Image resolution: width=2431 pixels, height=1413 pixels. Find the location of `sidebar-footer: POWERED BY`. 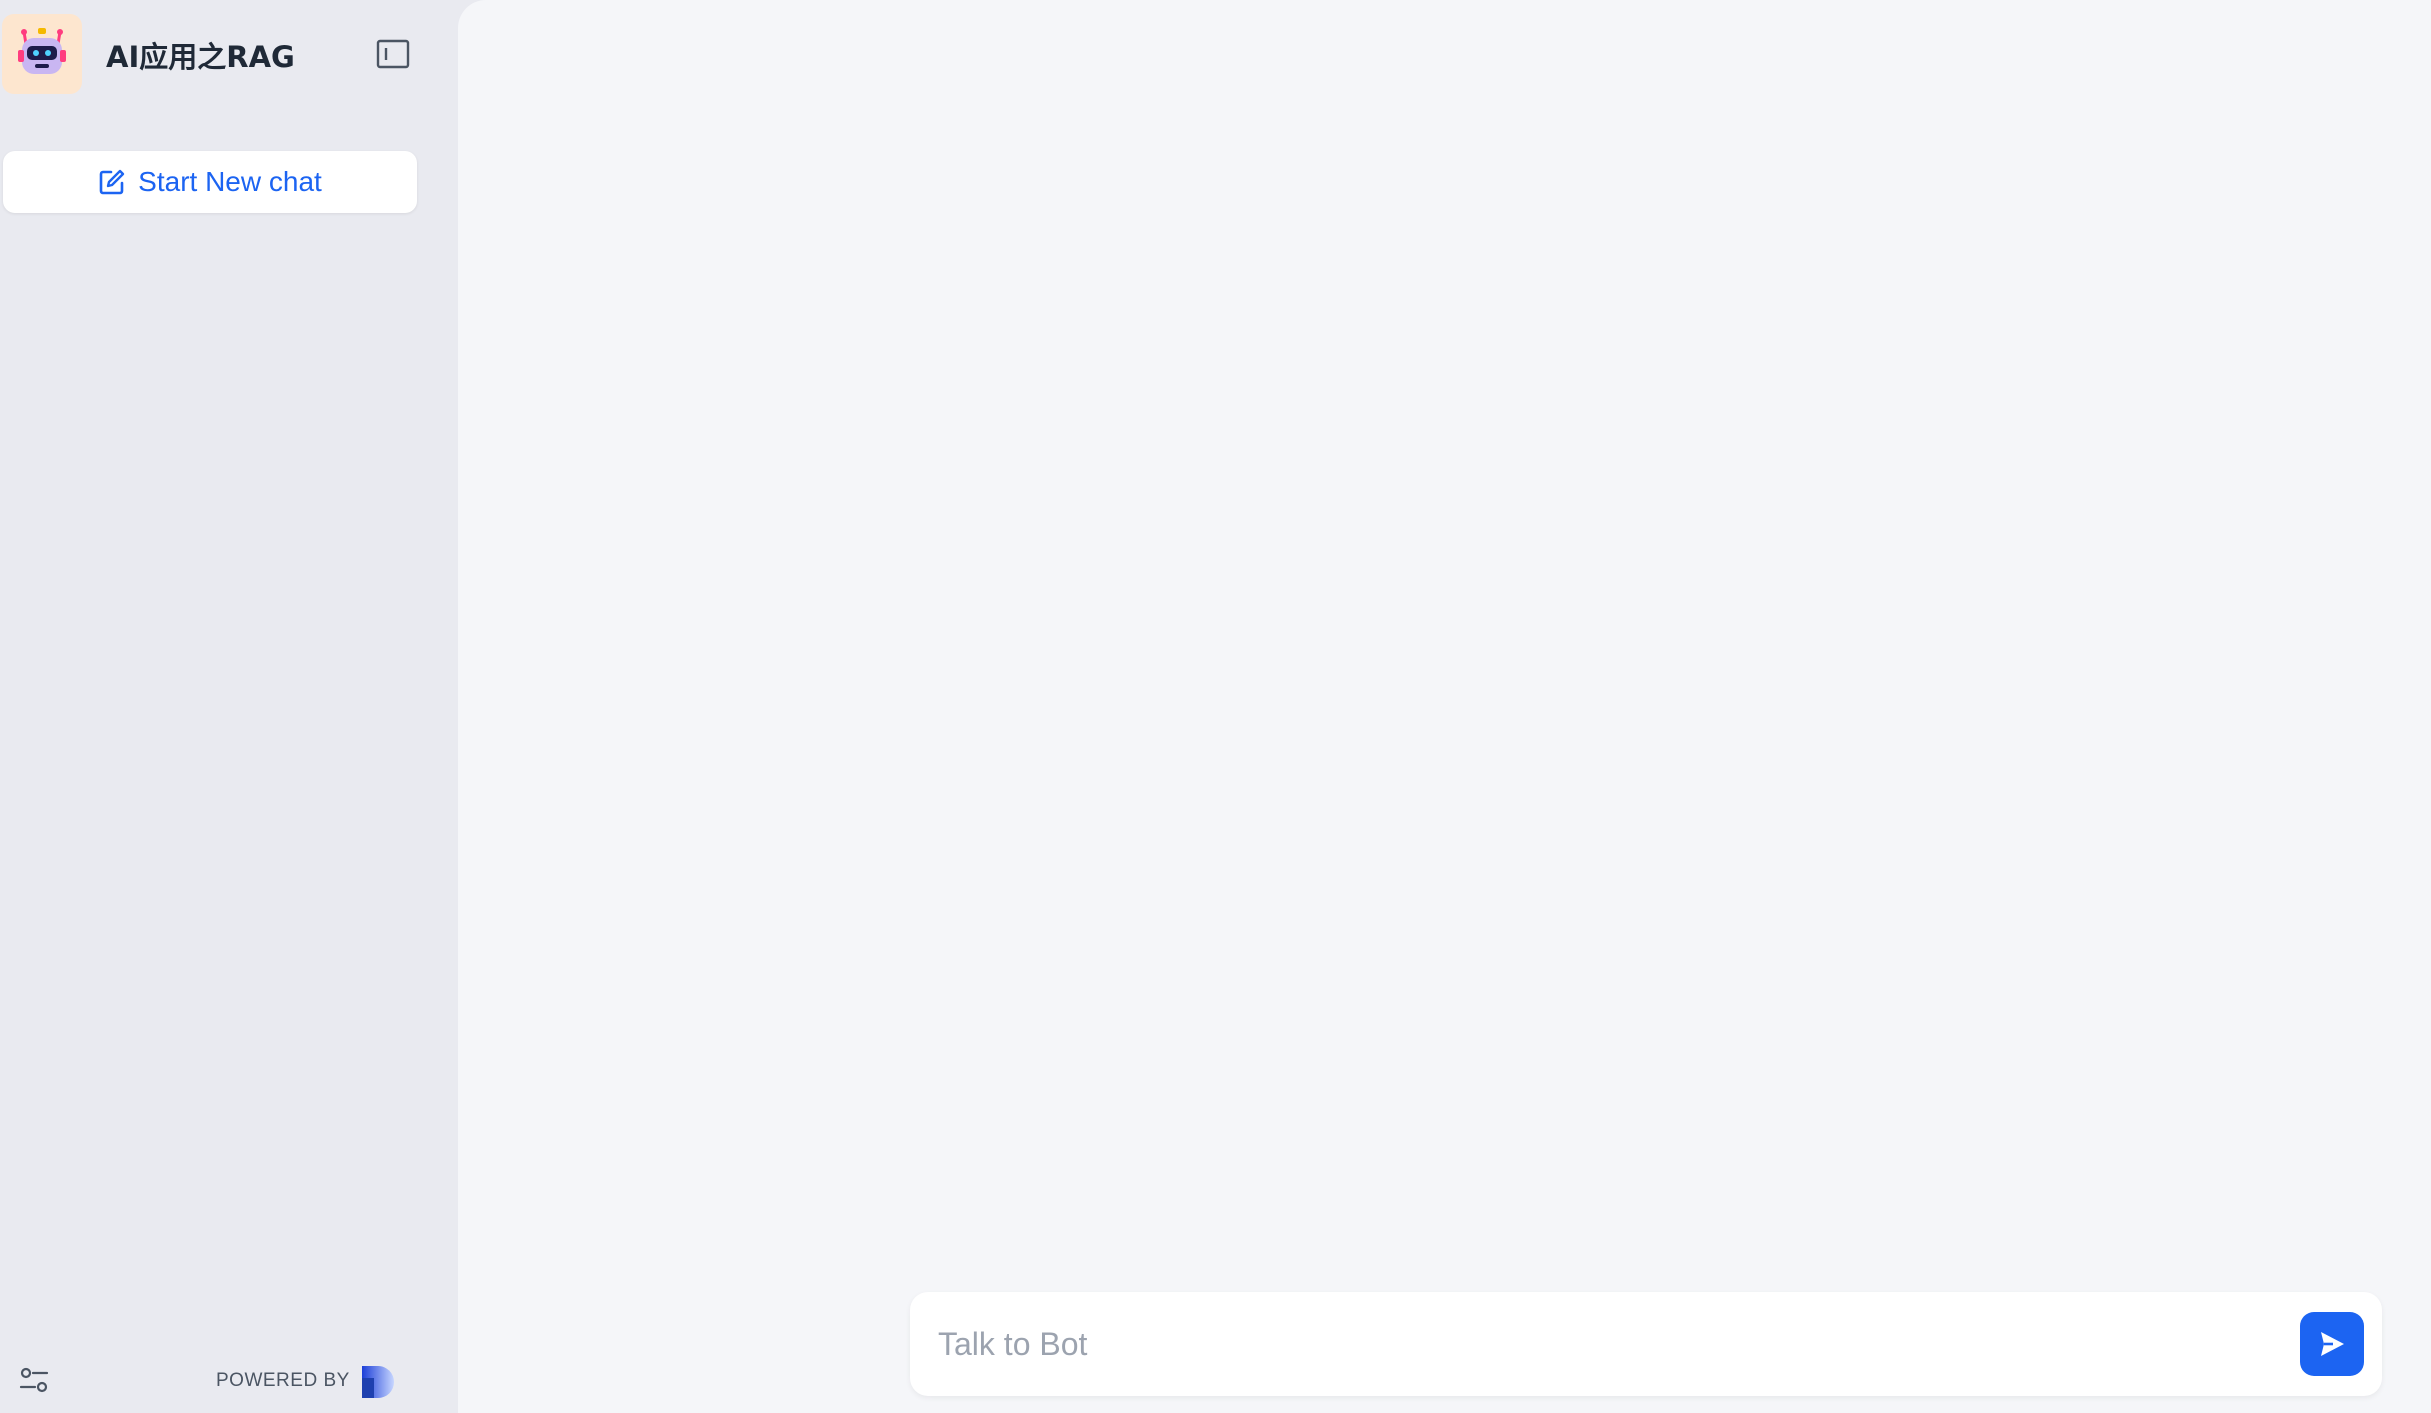

sidebar-footer: POWERED BY is located at coordinates (229, 1380).